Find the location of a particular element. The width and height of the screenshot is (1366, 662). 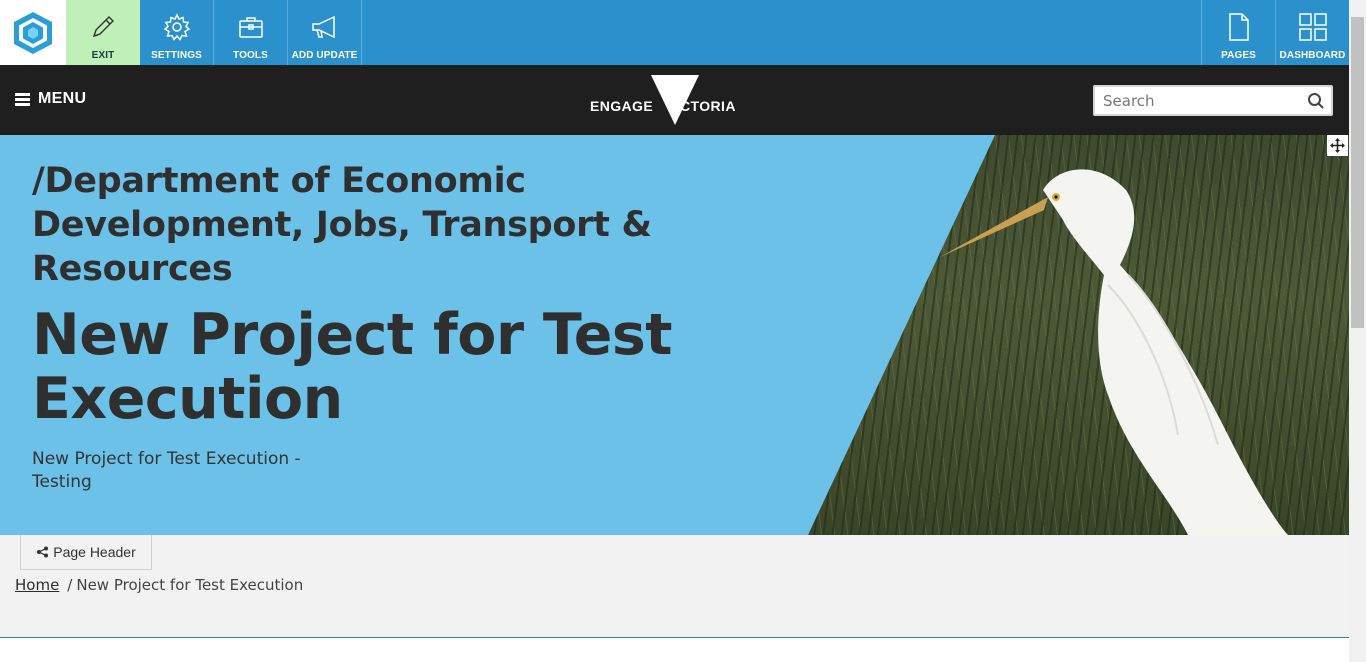

exit-button: EXIT is located at coordinates (103, 32).